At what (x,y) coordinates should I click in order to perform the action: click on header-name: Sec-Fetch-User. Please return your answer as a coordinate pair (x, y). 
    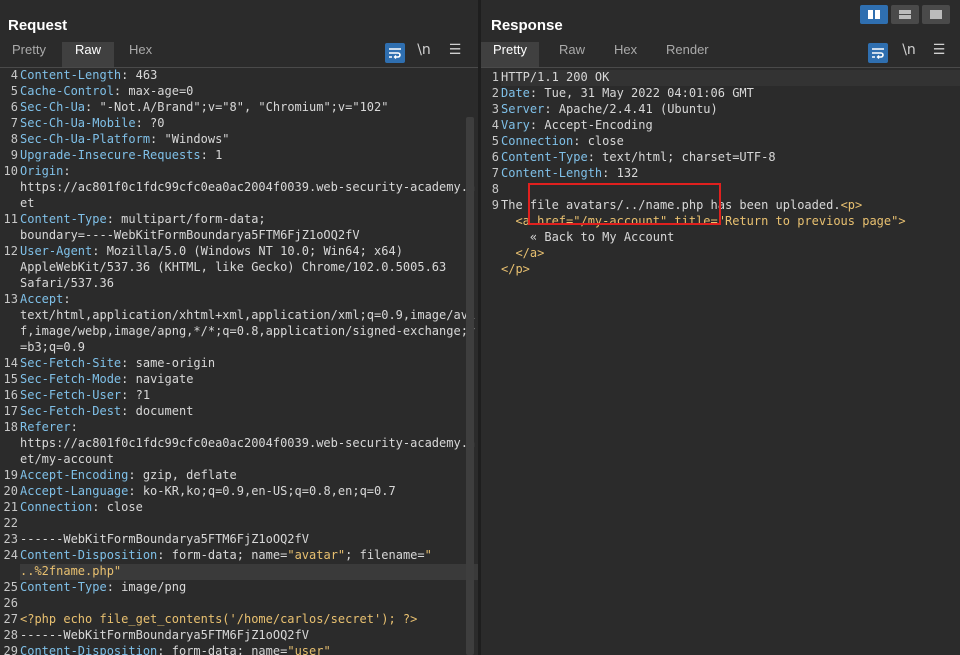
    Looking at the image, I should click on (71, 395).